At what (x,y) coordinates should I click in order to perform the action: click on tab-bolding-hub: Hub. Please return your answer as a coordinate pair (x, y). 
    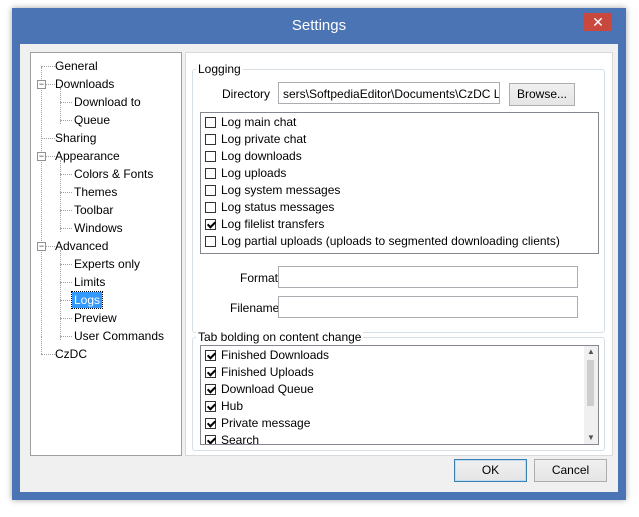
    Looking at the image, I should click on (224, 406).